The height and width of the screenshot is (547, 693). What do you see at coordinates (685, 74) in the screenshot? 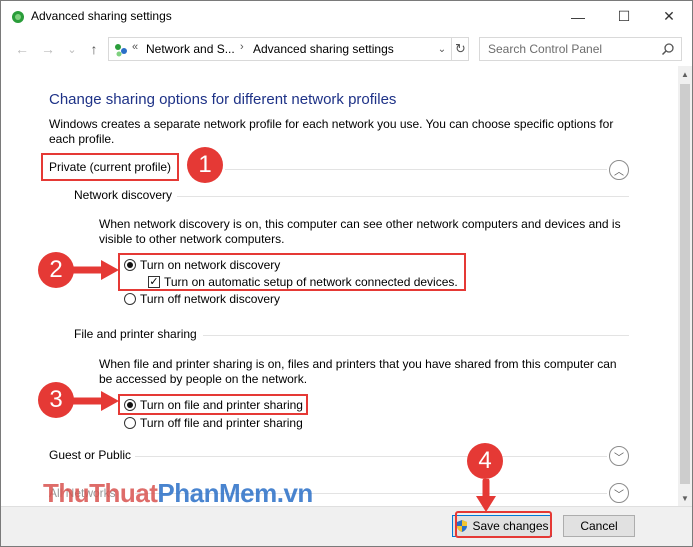
I see `scroll-up-icon: ▲` at bounding box center [685, 74].